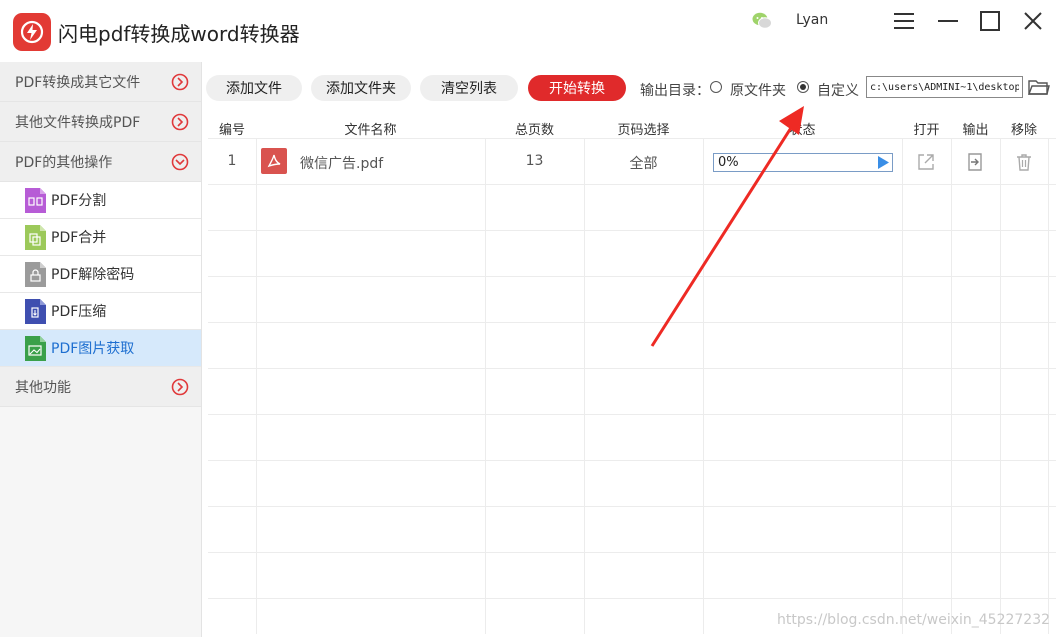 The image size is (1056, 637). I want to click on close-icon, so click(1033, 21).